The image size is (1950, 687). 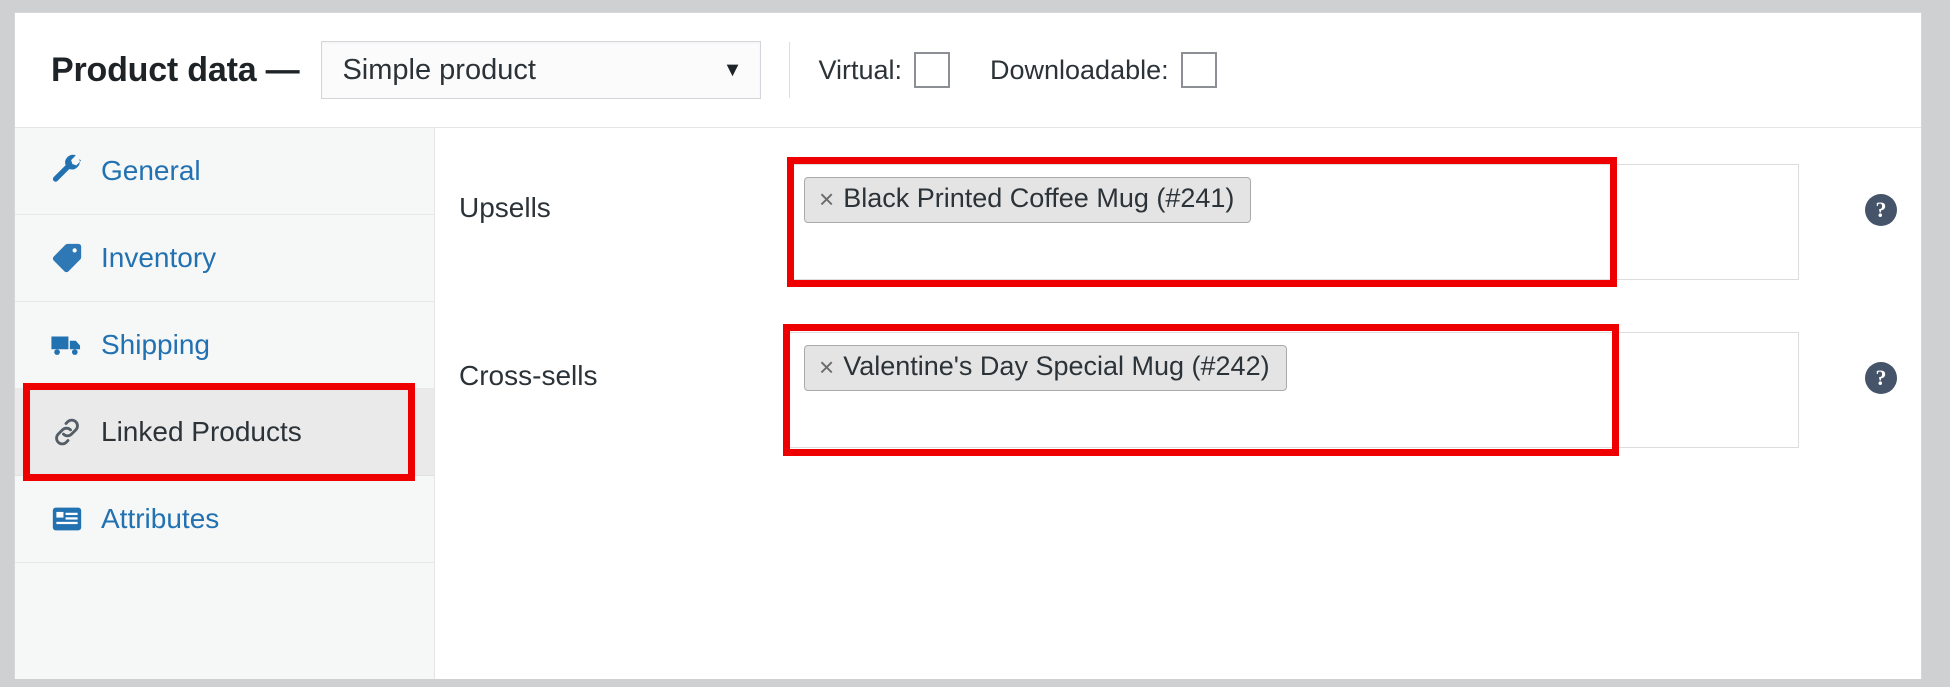 What do you see at coordinates (932, 70) in the screenshot?
I see `virtual-checkbox` at bounding box center [932, 70].